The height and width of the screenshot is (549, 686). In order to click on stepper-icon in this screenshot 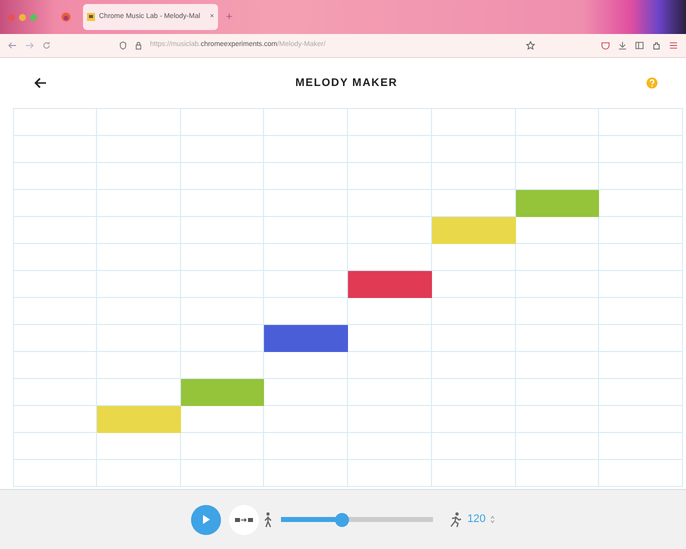, I will do `click(492, 519)`.